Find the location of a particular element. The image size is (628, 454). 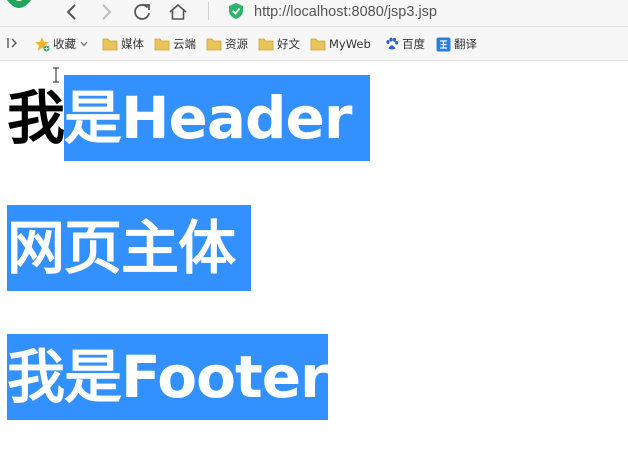

refresh-icon is located at coordinates (142, 12).